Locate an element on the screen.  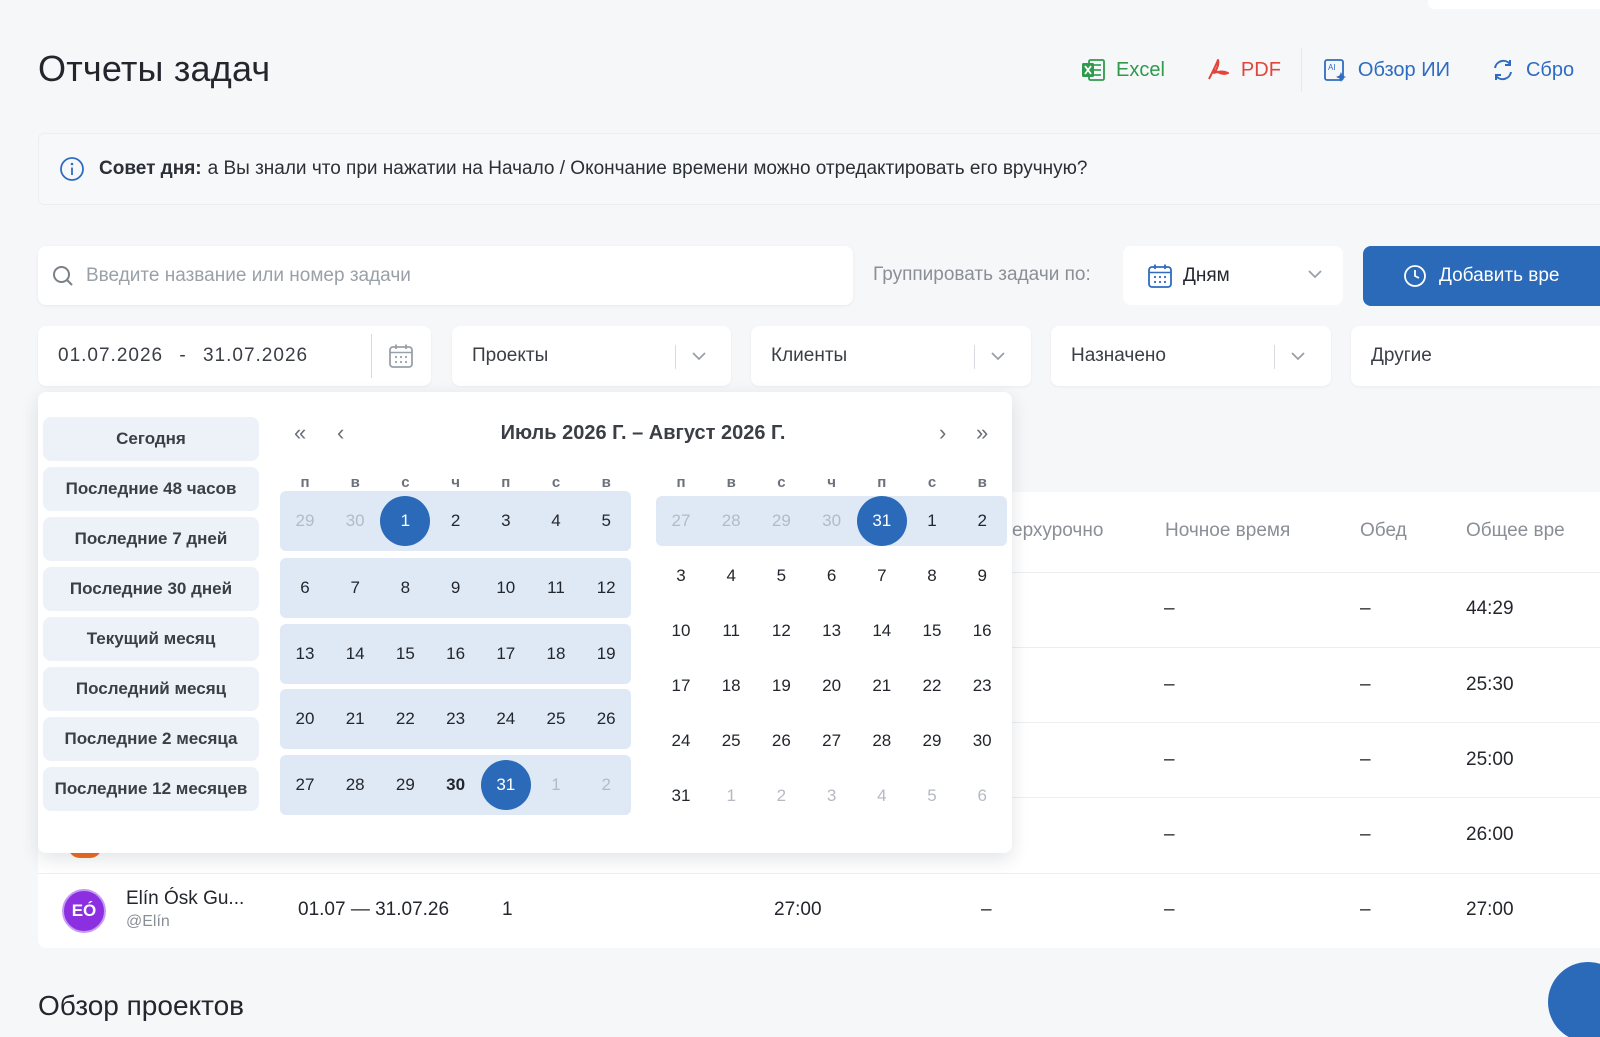
add-time-button: Добавить вре is located at coordinates (1481, 276).